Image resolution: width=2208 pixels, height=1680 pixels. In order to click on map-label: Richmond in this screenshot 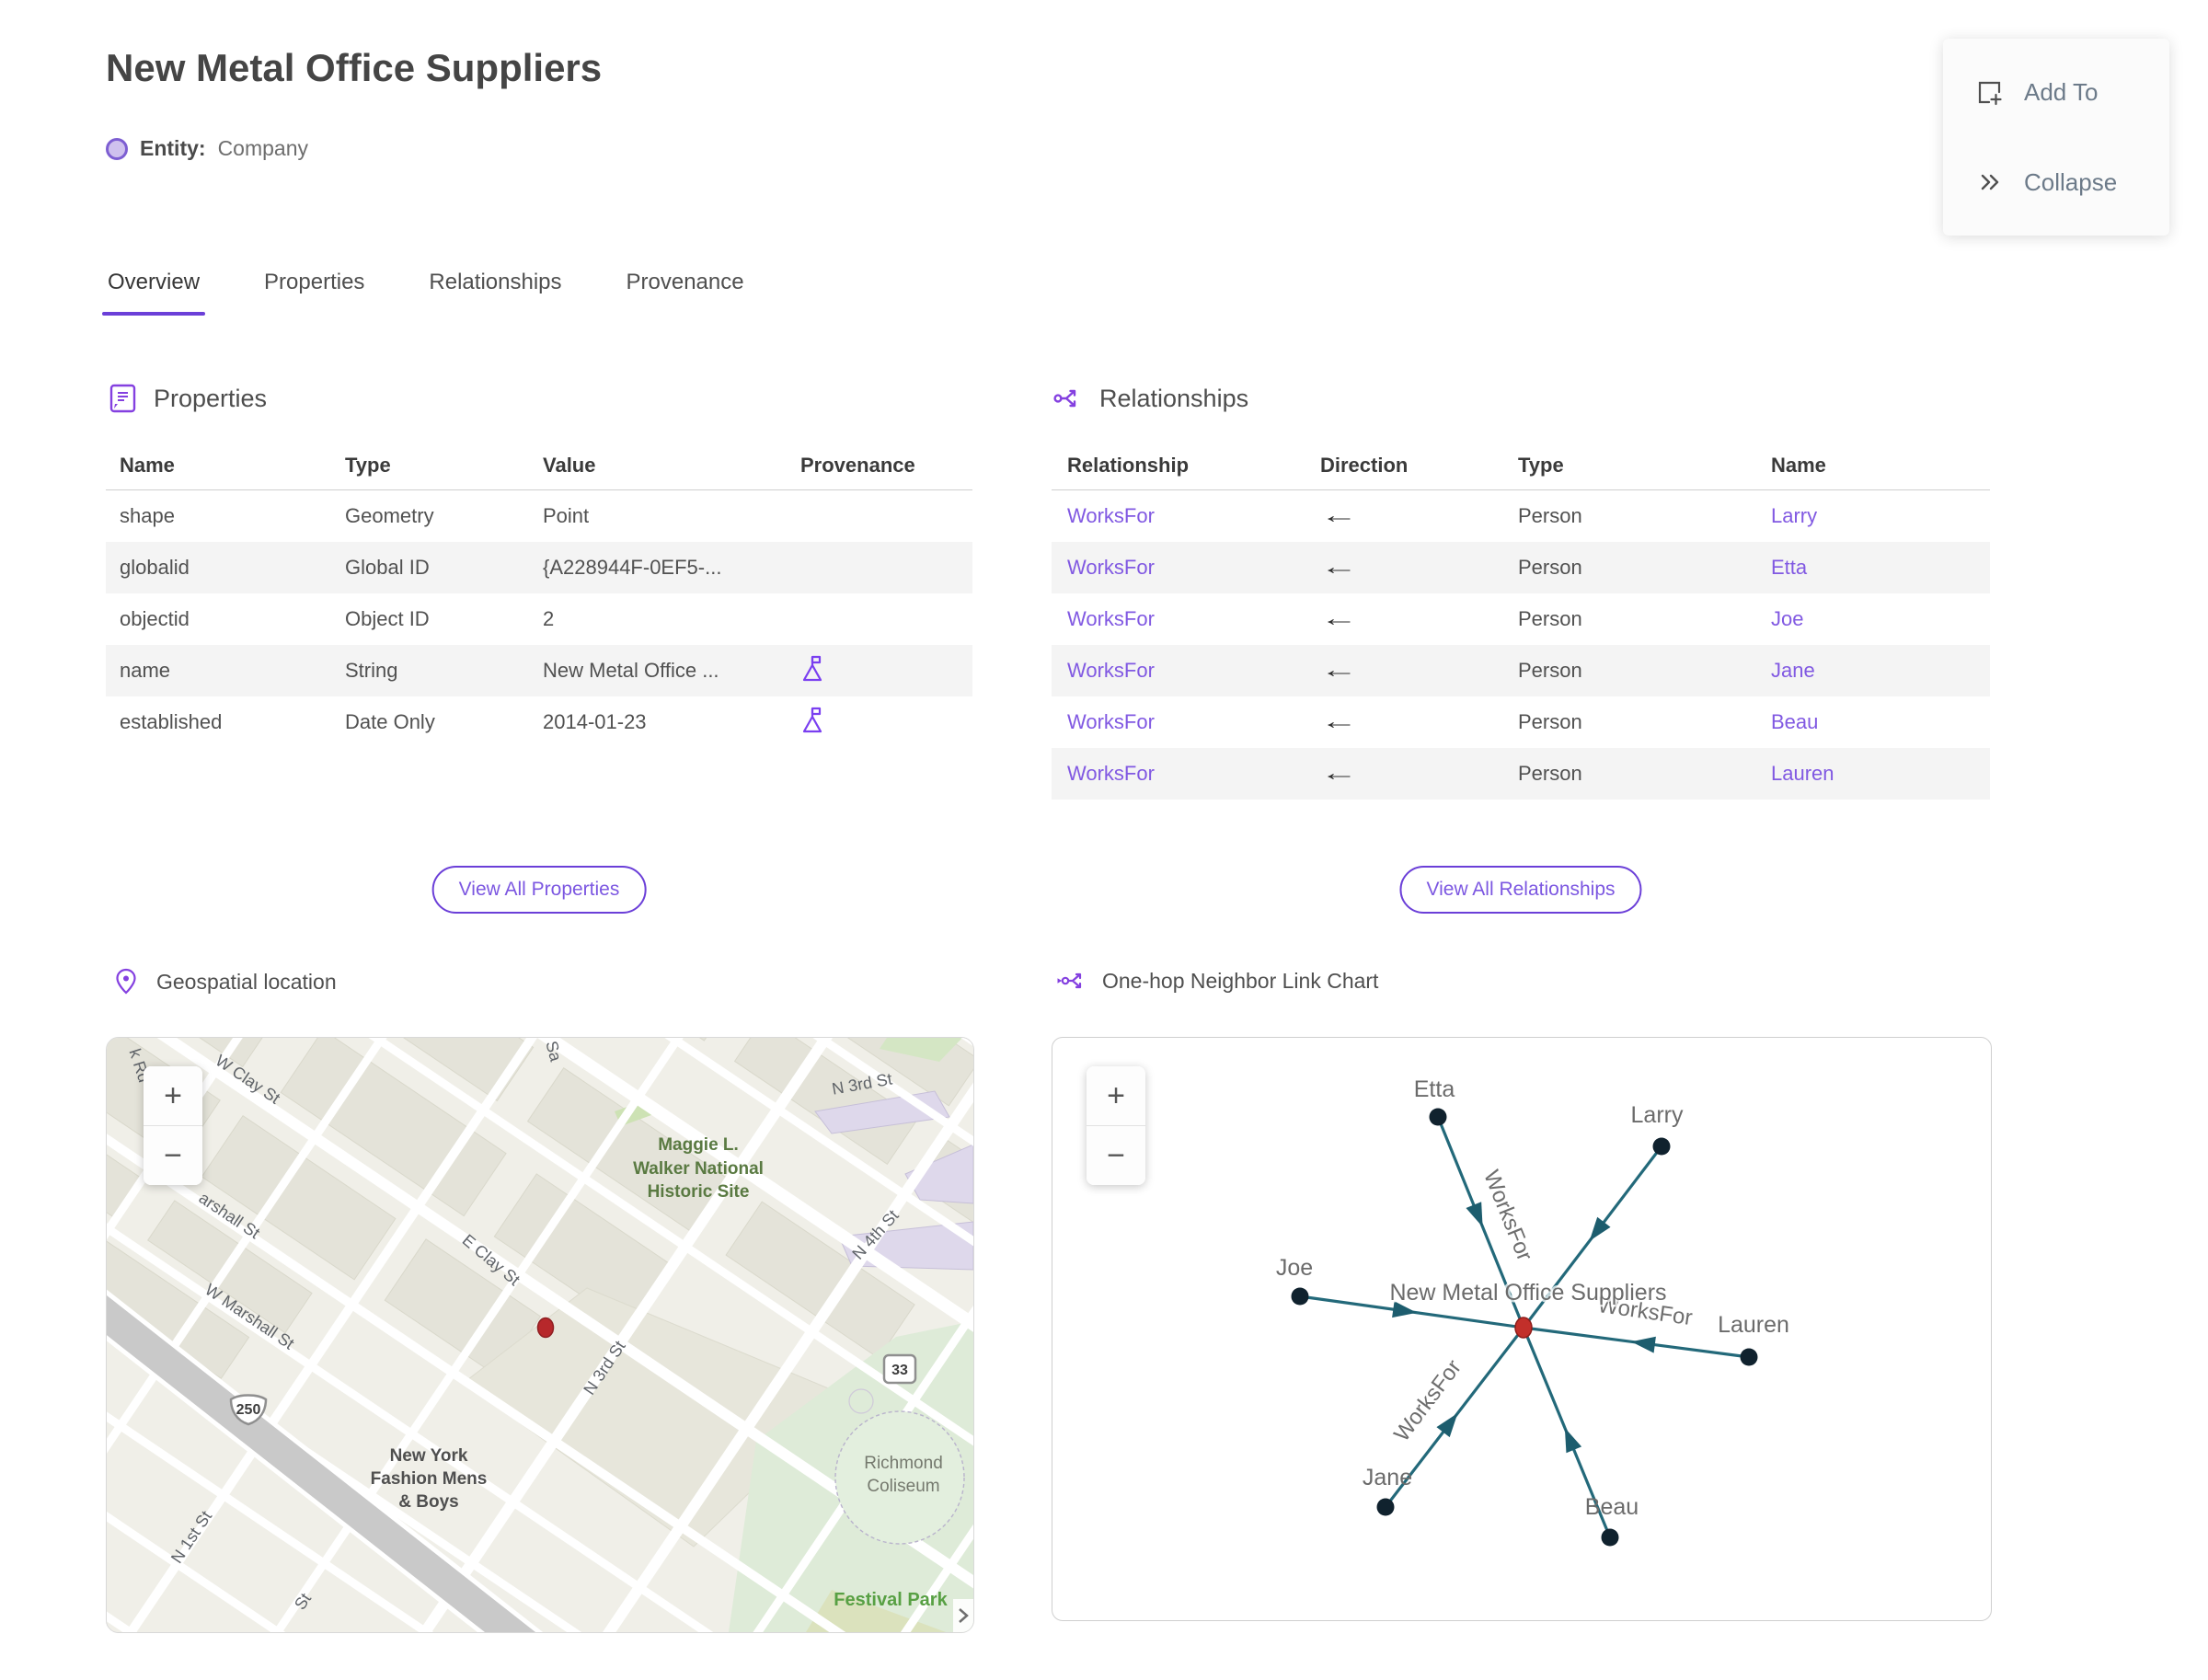, I will do `click(903, 1463)`.